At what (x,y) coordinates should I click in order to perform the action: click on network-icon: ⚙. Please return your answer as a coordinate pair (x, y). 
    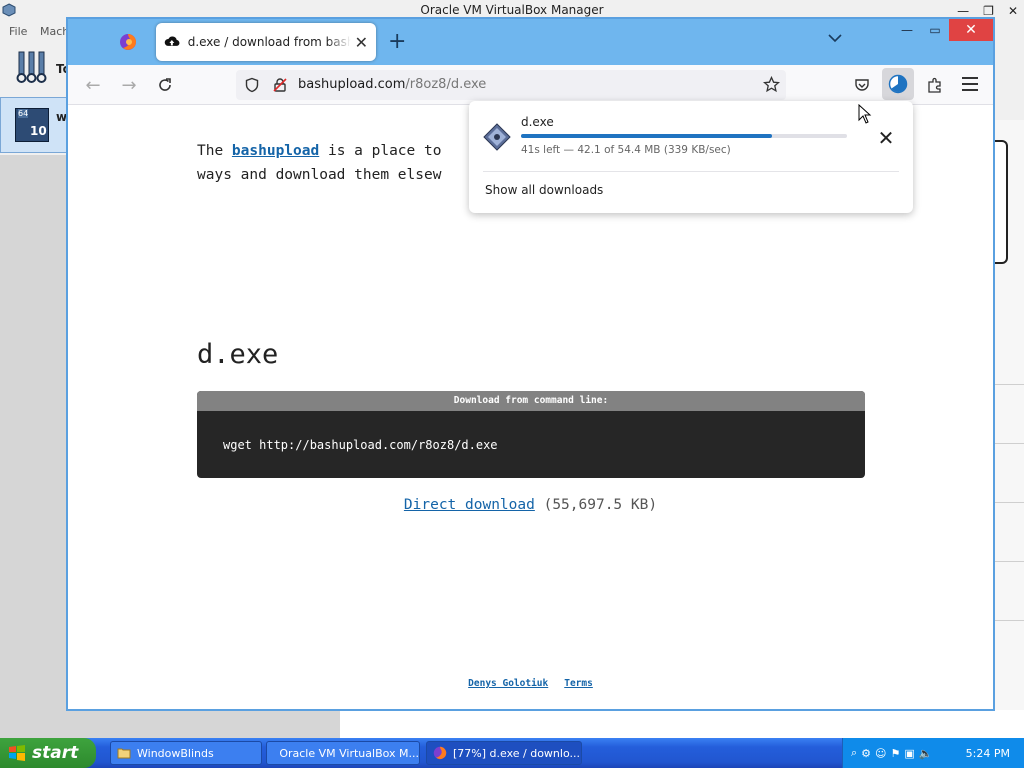
    Looking at the image, I should click on (866, 753).